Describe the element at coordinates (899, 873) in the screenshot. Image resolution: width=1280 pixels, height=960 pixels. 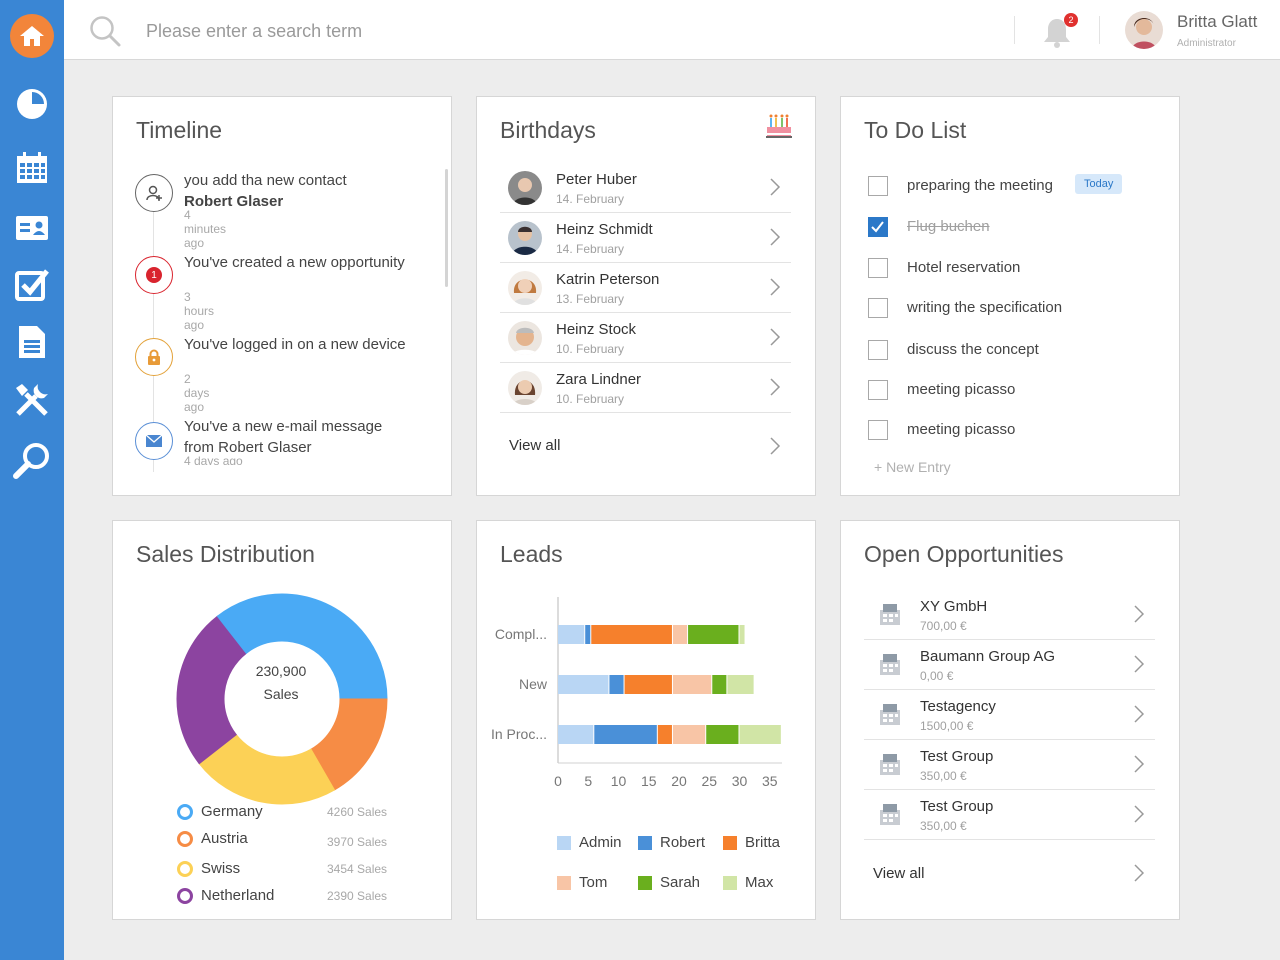
I see `view-all-label: View all` at that location.